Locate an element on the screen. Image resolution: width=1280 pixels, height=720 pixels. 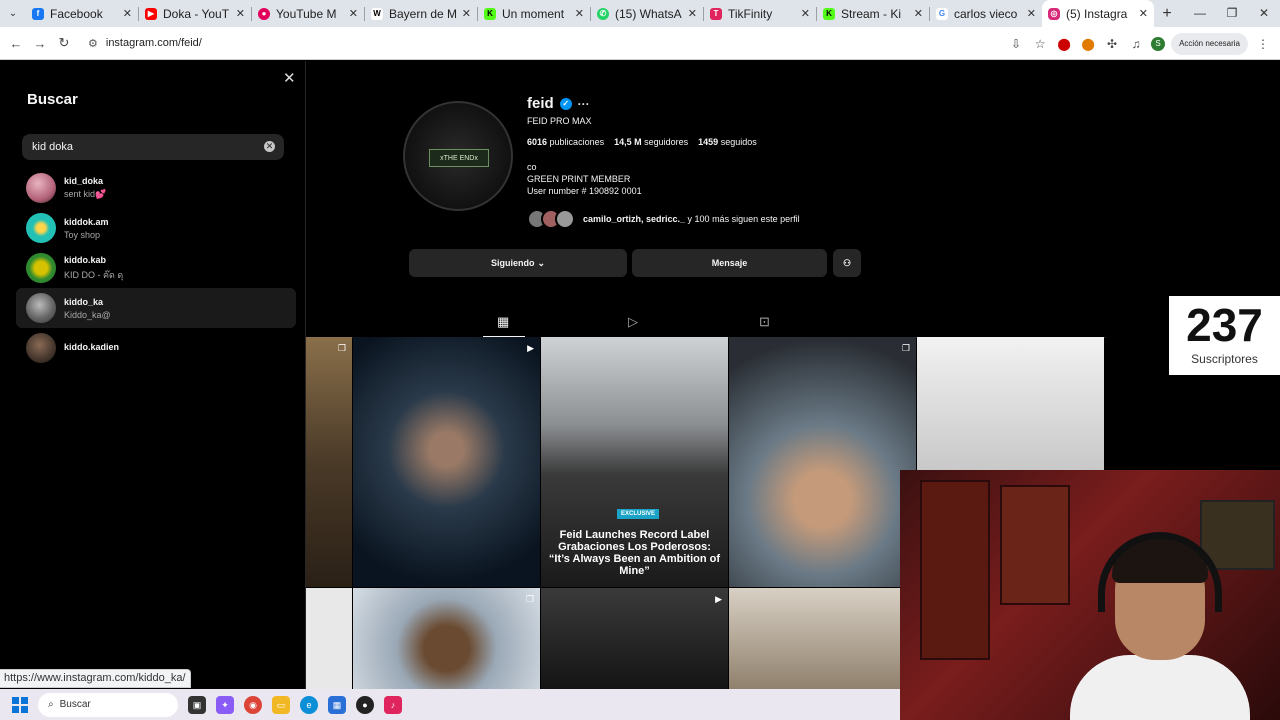
chrome-icon: ◉ is located at coordinates (253, 704).